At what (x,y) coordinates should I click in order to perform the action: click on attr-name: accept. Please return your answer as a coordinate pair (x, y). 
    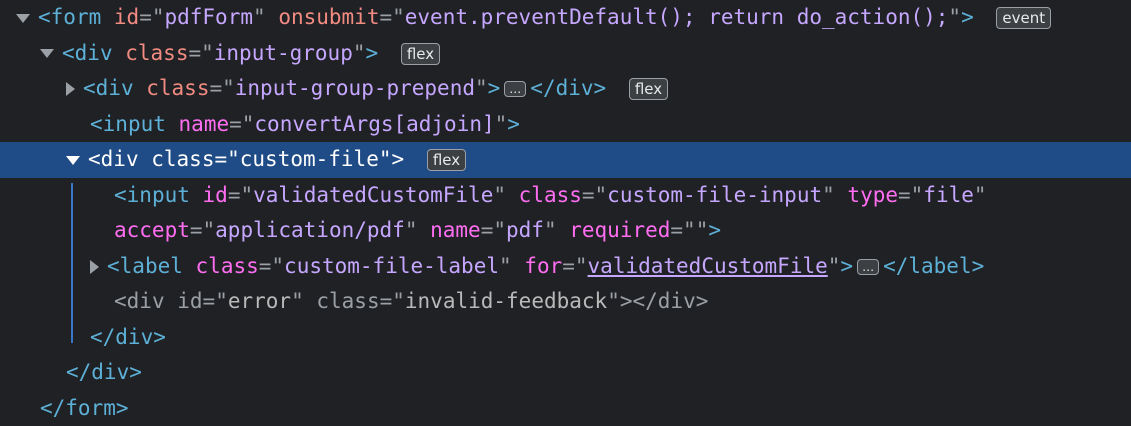
    Looking at the image, I should click on (152, 230).